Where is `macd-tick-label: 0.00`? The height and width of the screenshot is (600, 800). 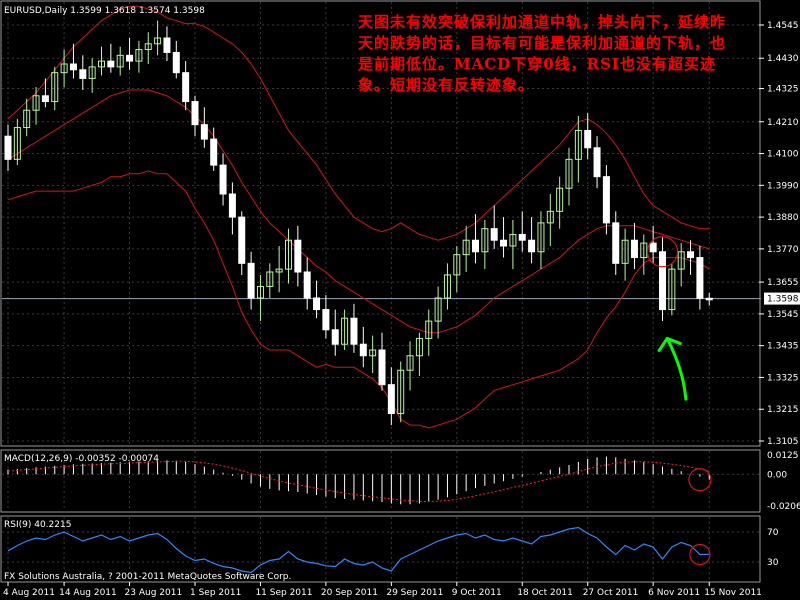
macd-tick-label: 0.00 is located at coordinates (777, 475).